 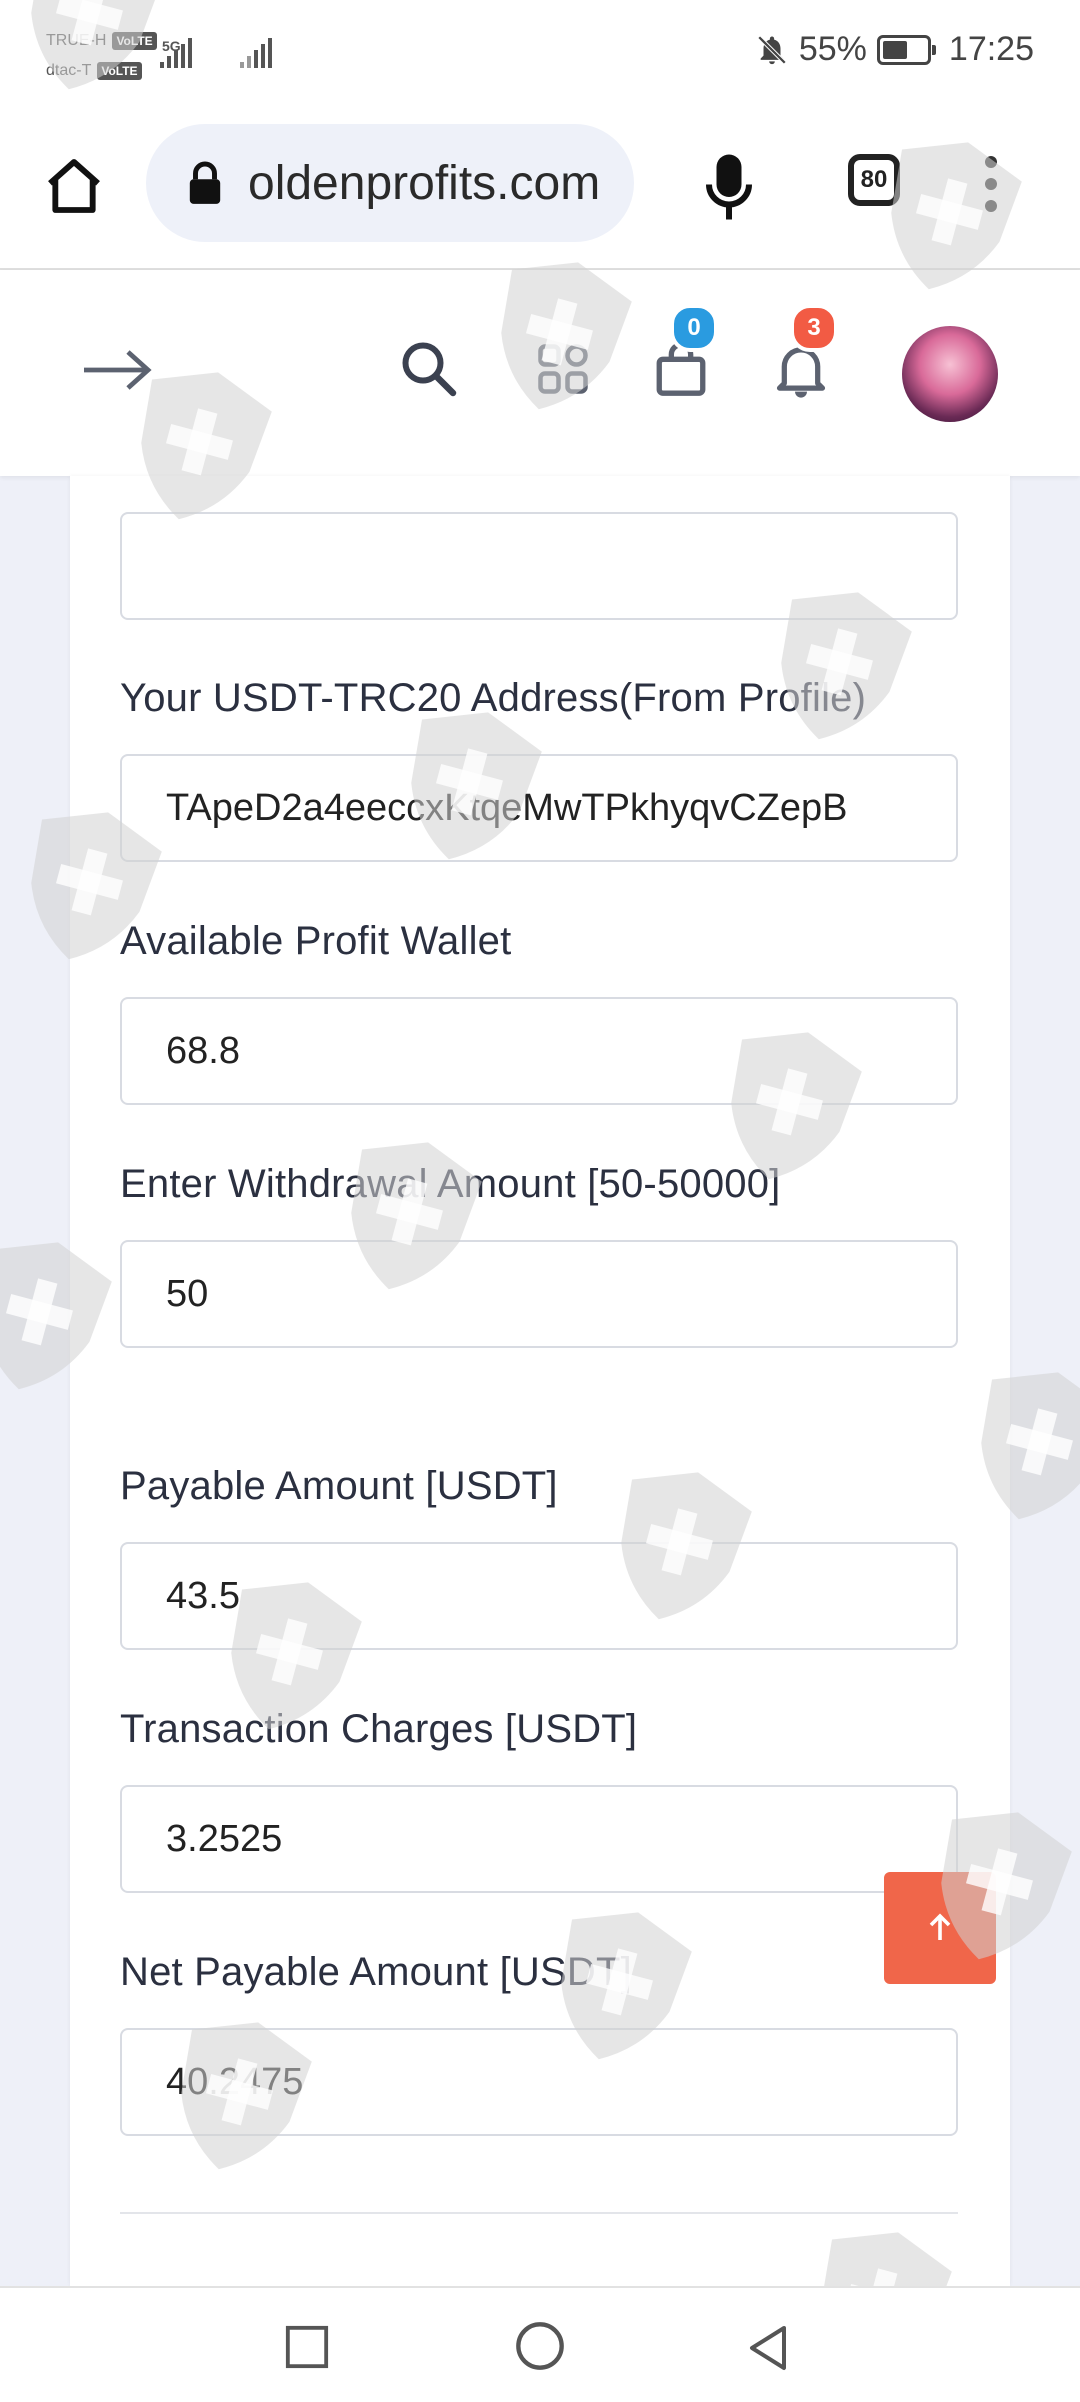 I want to click on apps-icon, so click(x=563, y=369).